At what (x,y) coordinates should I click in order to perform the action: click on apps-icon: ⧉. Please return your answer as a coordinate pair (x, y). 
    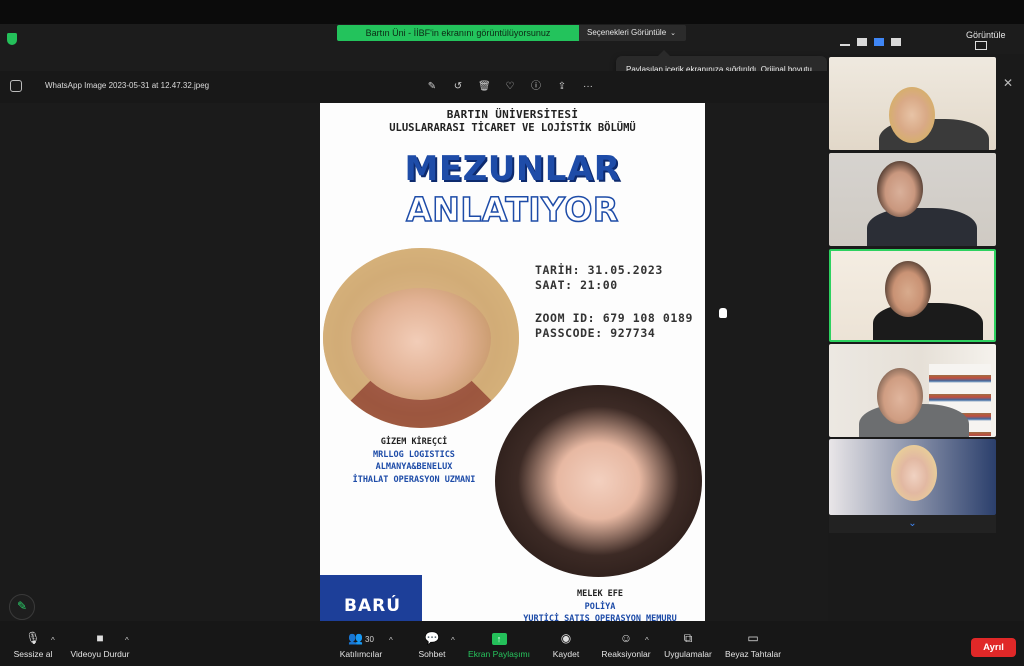
    Looking at the image, I should click on (688, 638).